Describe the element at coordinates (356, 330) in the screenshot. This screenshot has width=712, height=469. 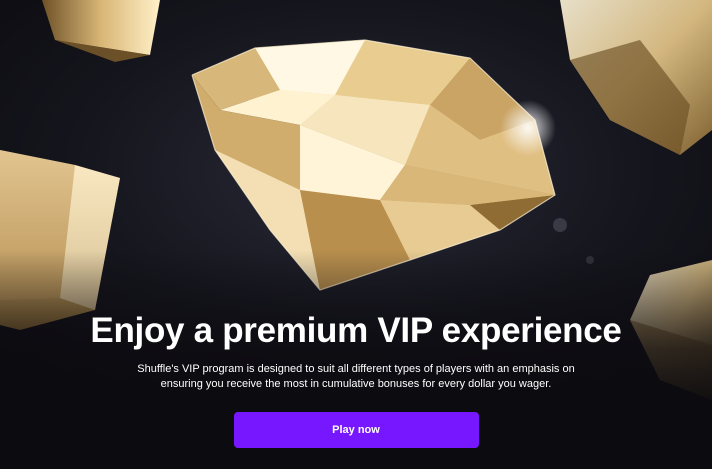
I see `page-title: Enjoy a premium VIP experience` at that location.